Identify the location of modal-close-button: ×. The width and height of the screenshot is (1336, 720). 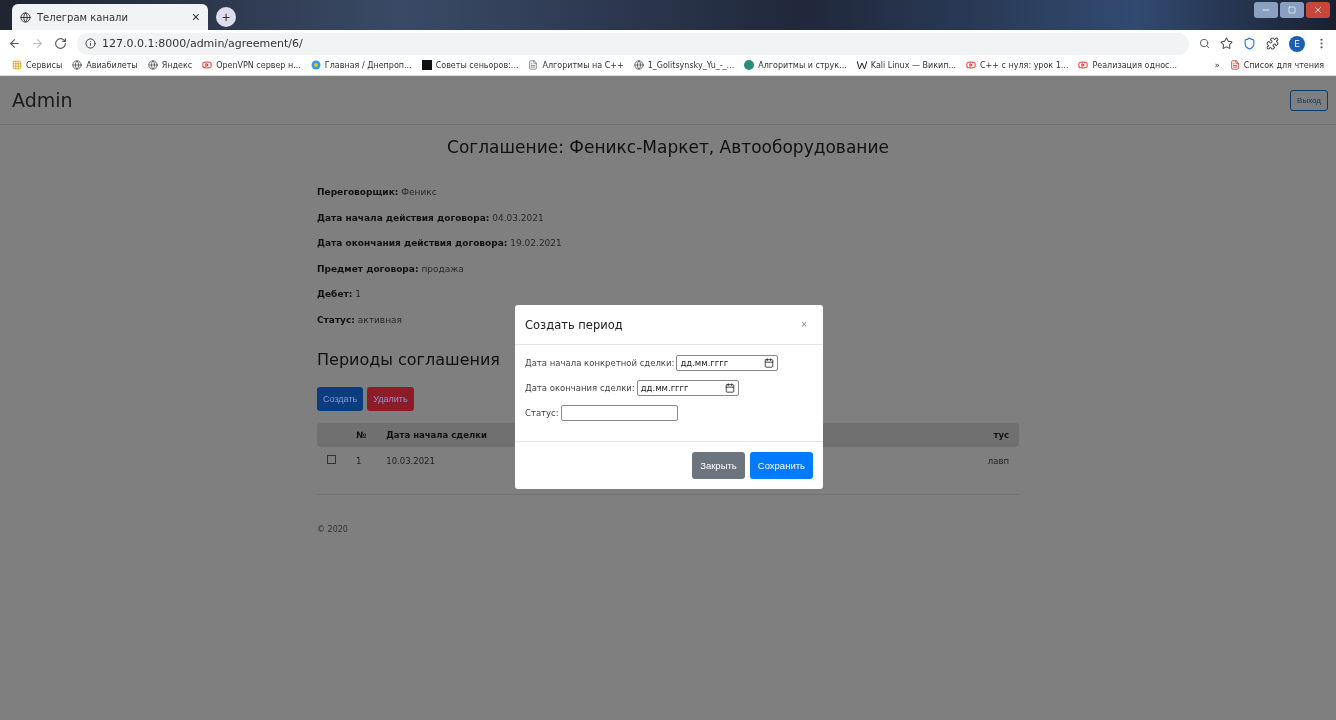
(804, 324).